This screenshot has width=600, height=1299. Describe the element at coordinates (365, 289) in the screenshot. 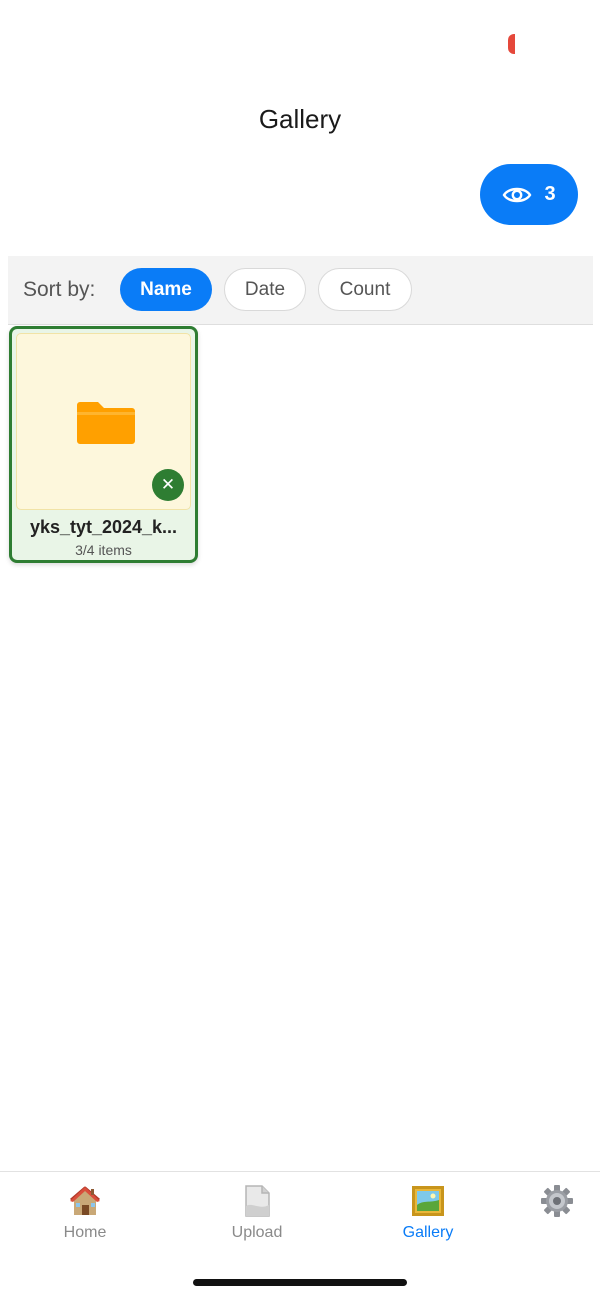

I see `sort-count-button: Count` at that location.